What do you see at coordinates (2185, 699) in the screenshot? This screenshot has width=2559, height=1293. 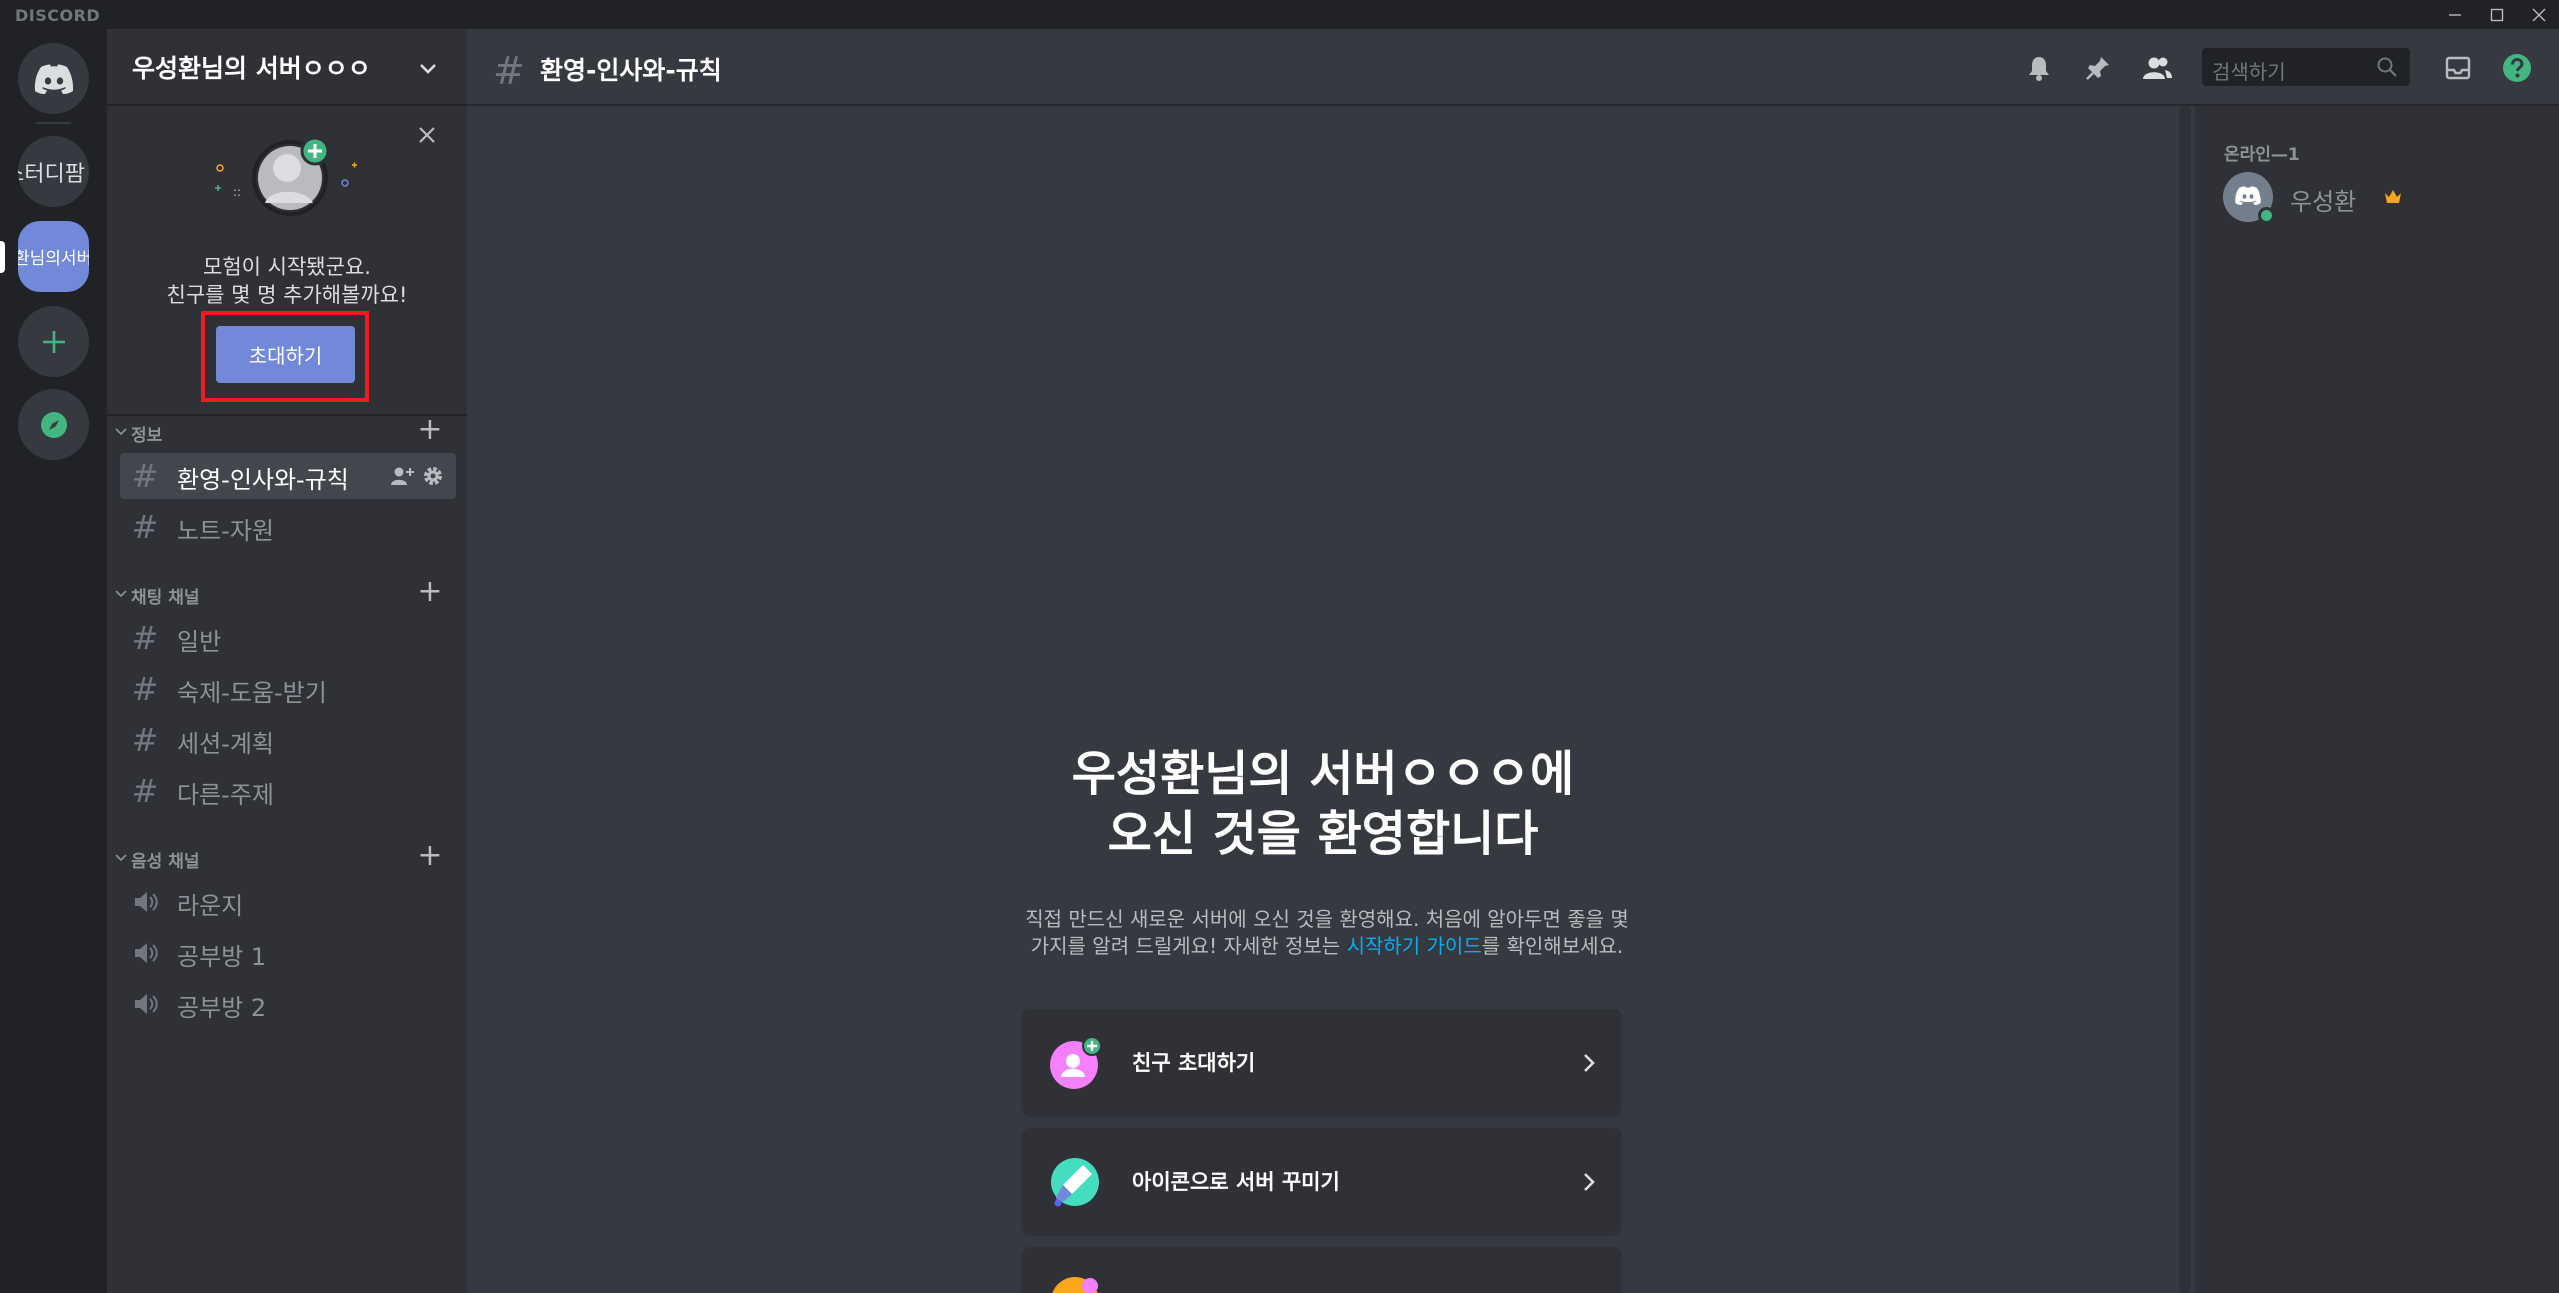 I see `chat-scrollbar` at bounding box center [2185, 699].